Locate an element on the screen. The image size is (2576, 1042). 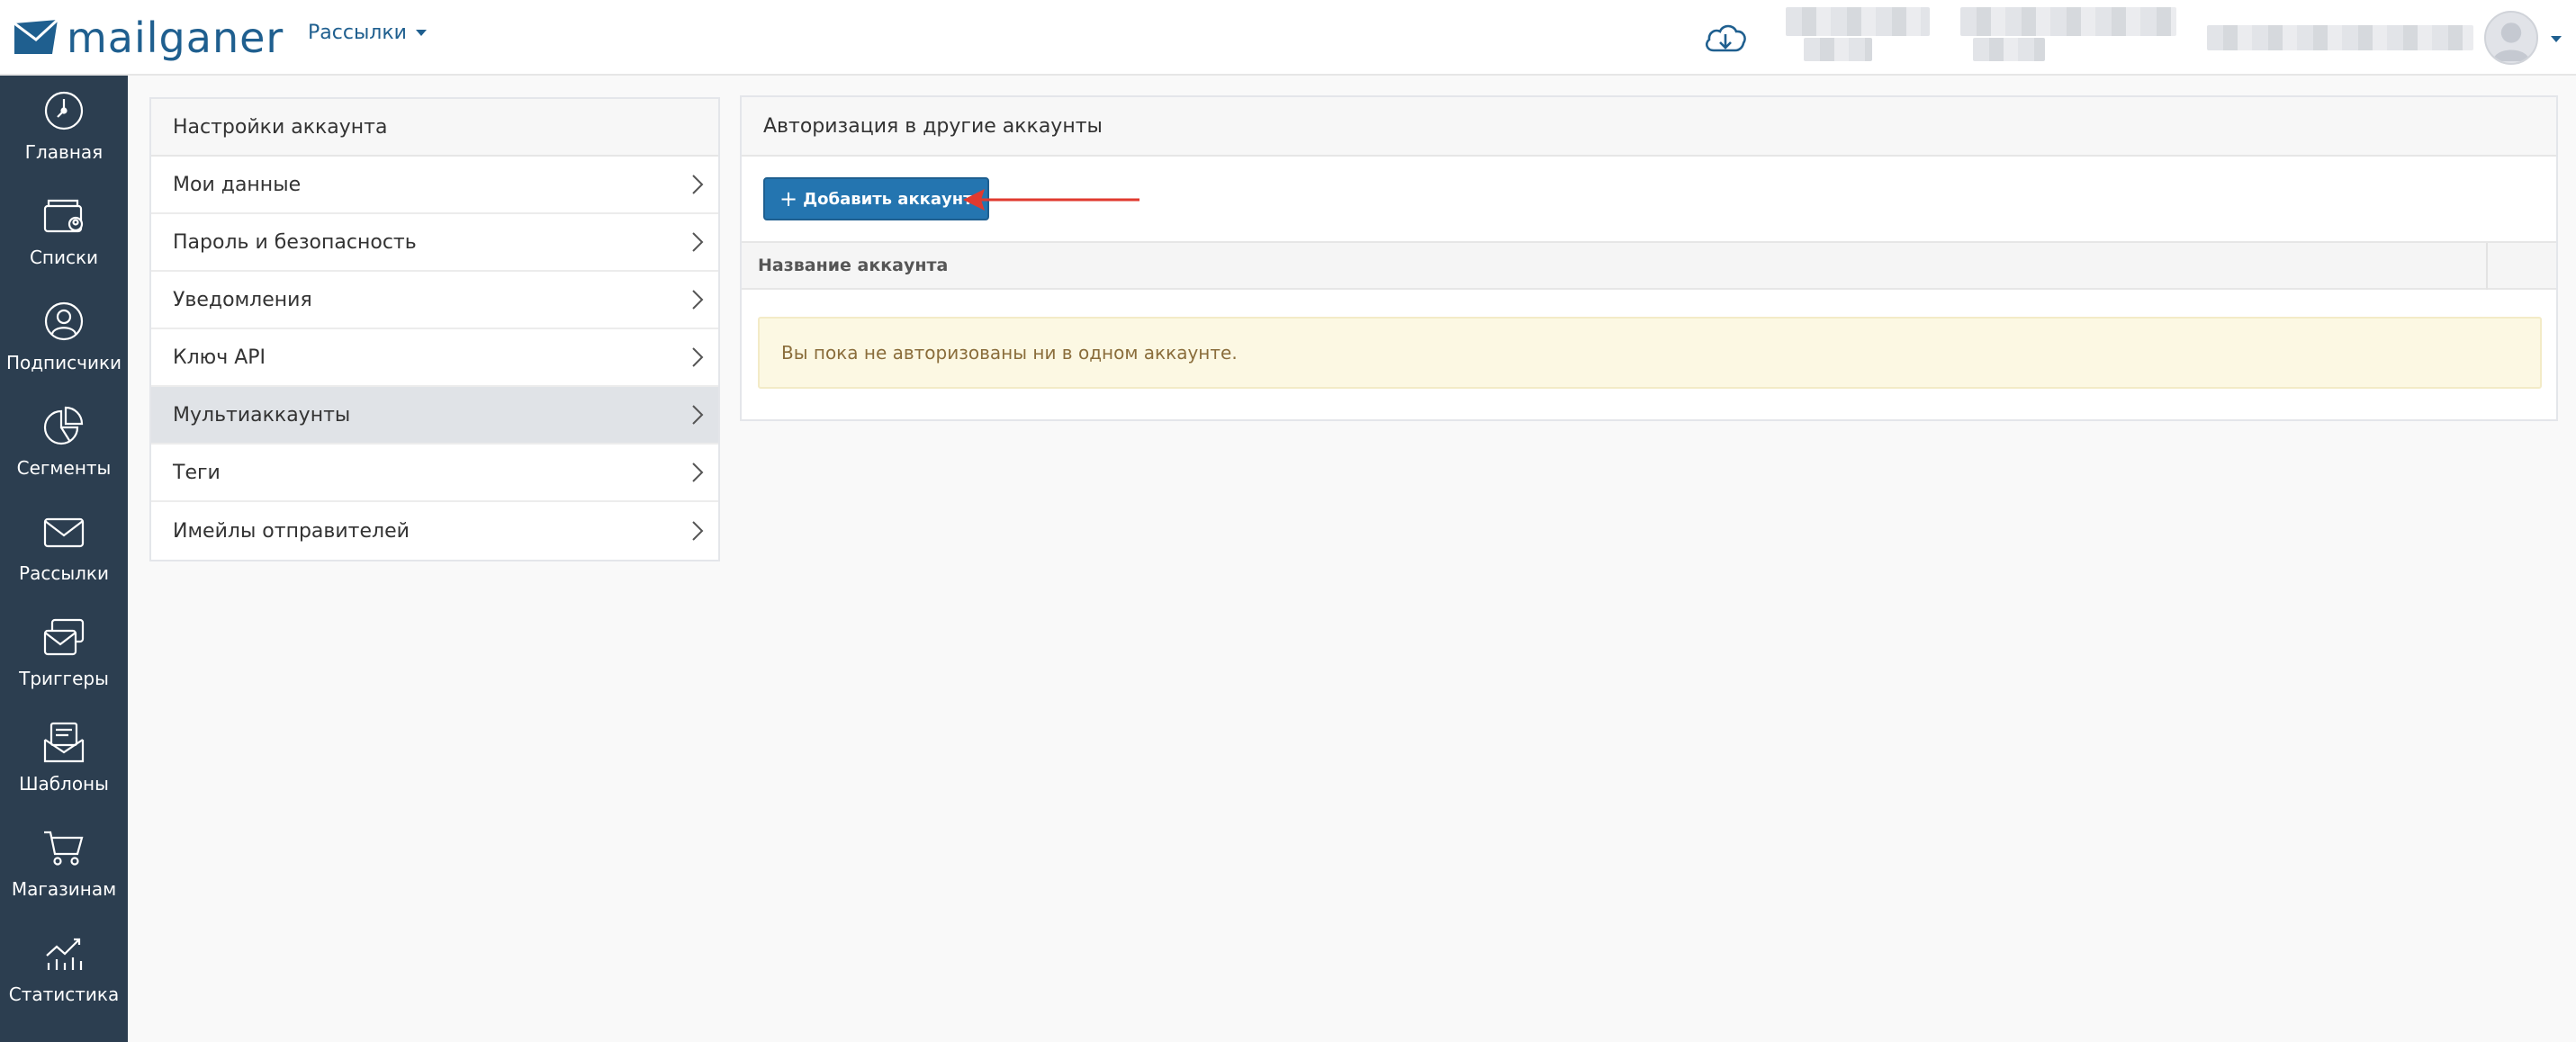
campaigns-menu-dropdown: Рассылки is located at coordinates (367, 33).